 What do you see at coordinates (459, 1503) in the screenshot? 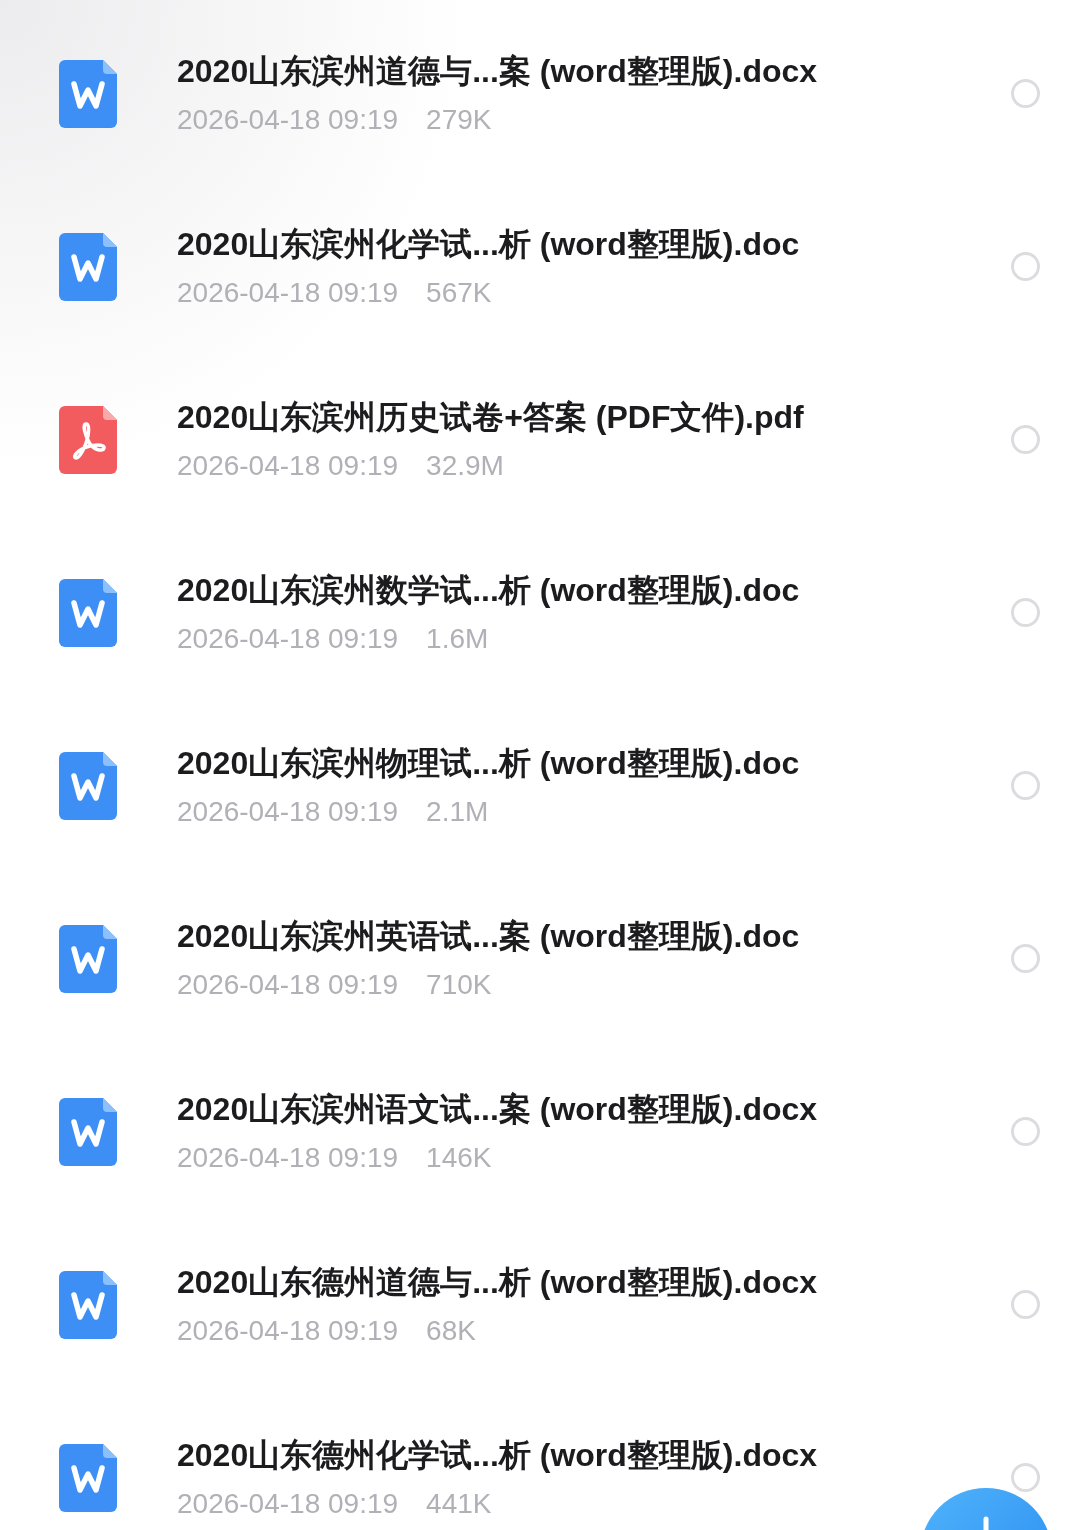
I see `file-size: 441K` at bounding box center [459, 1503].